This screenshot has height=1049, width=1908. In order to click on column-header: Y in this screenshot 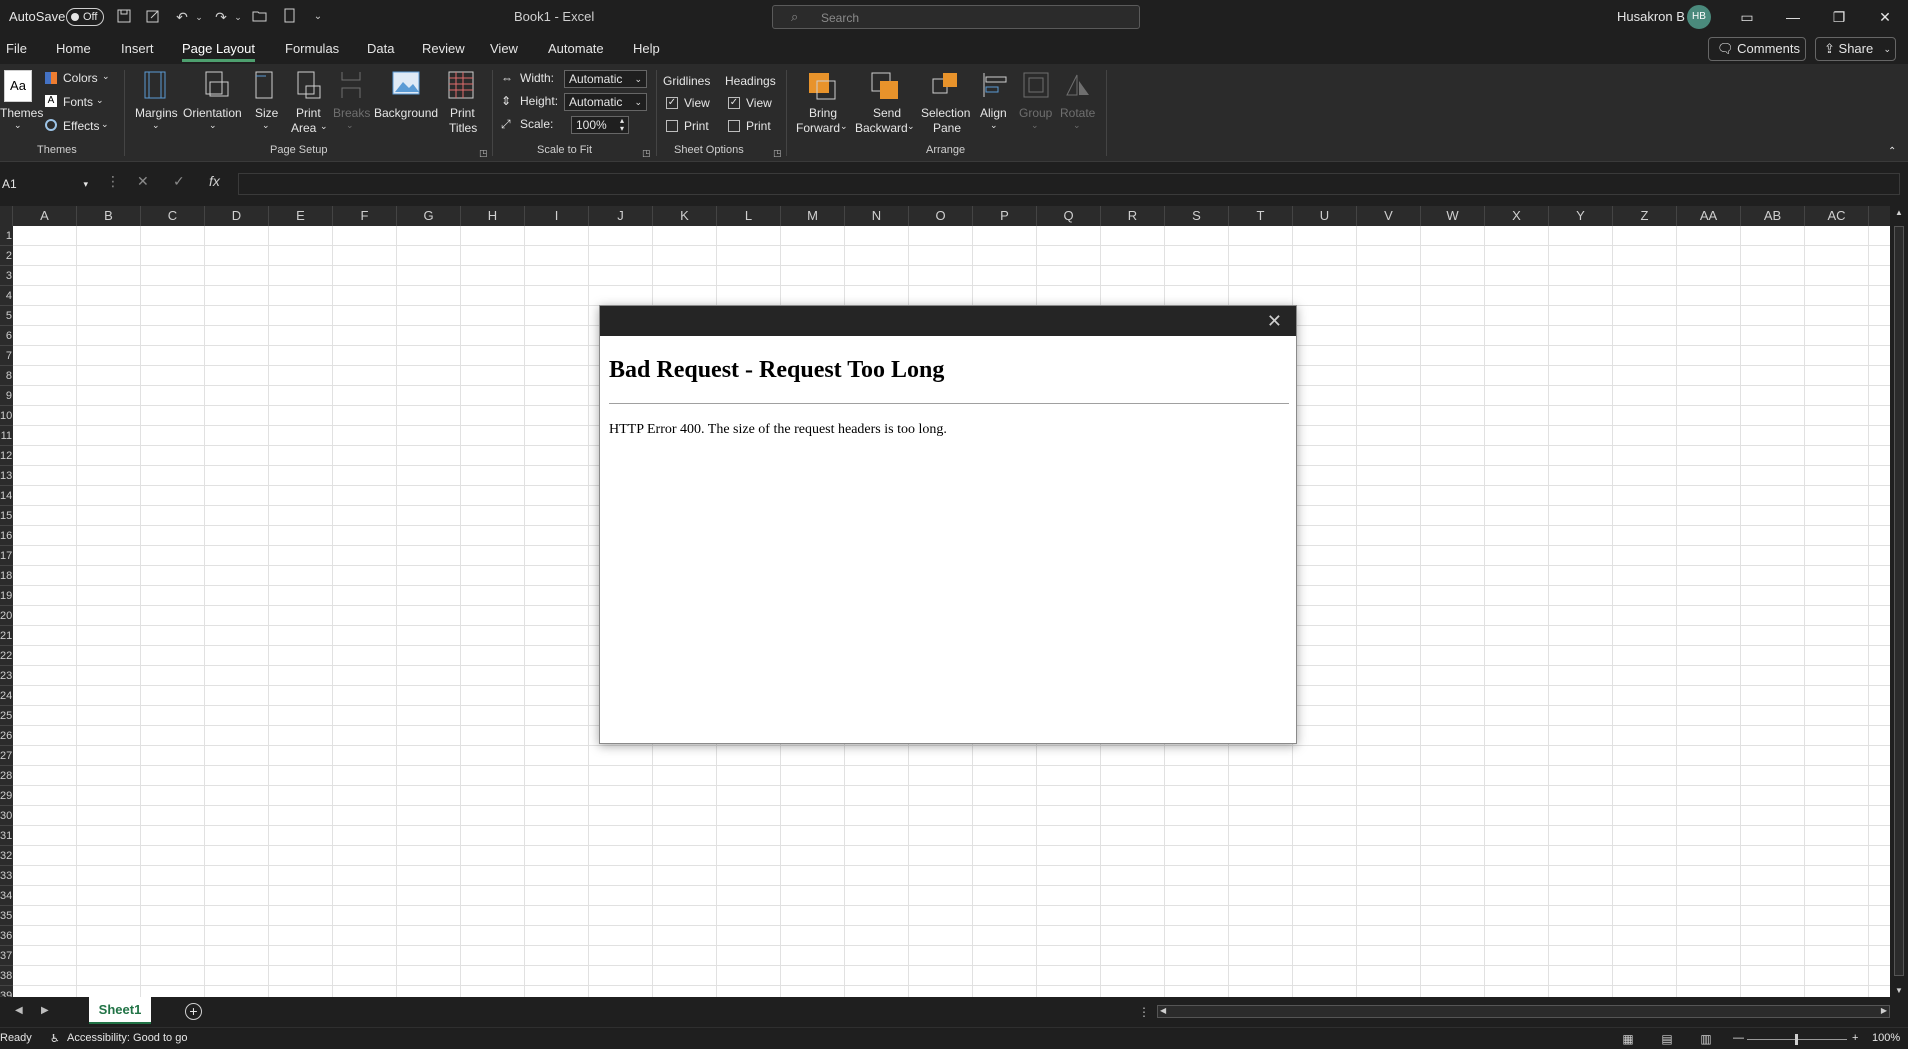, I will do `click(1581, 216)`.